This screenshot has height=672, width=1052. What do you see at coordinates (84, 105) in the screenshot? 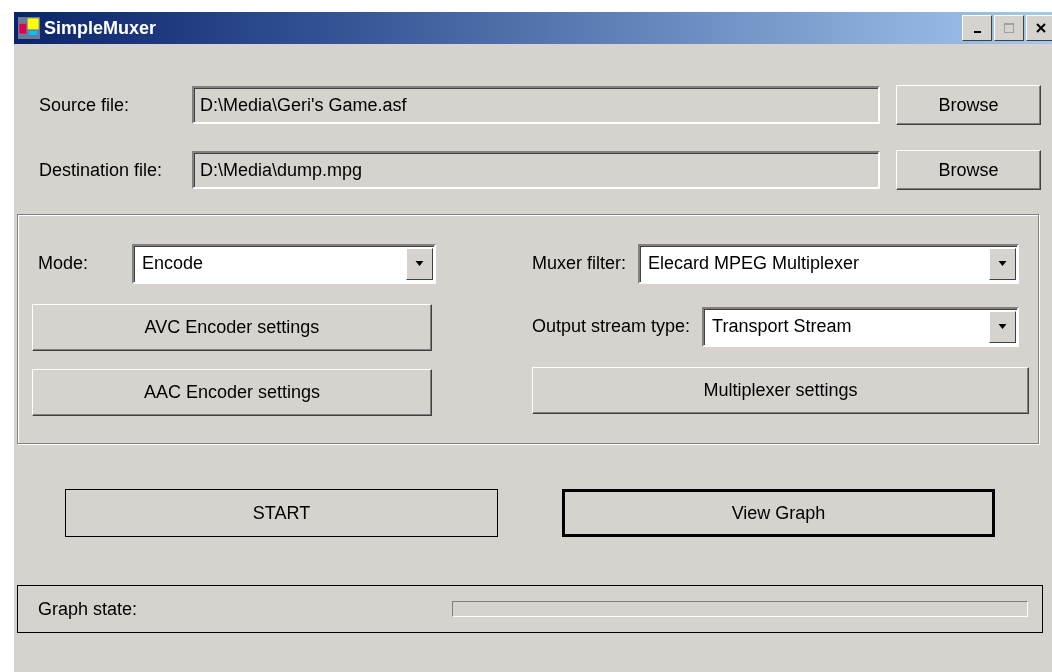
I see `field-label: Source file:` at bounding box center [84, 105].